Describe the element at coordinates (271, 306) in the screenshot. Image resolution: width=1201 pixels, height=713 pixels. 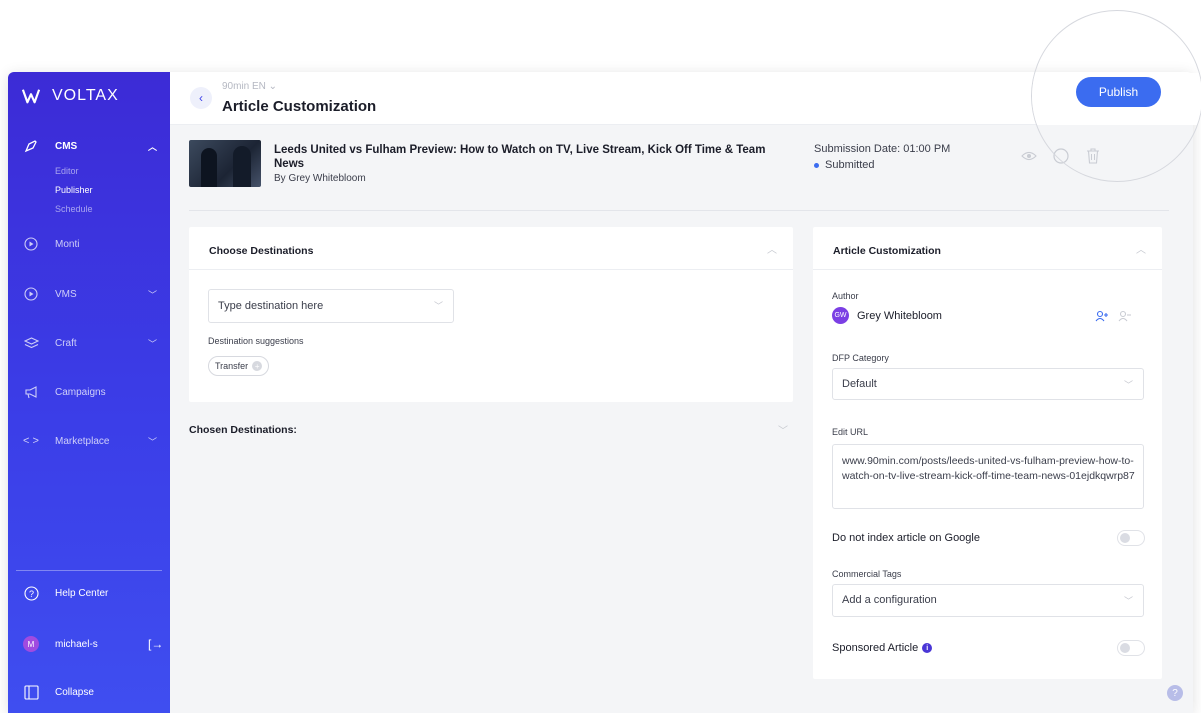
I see `input-placeholder: Type destination here` at that location.